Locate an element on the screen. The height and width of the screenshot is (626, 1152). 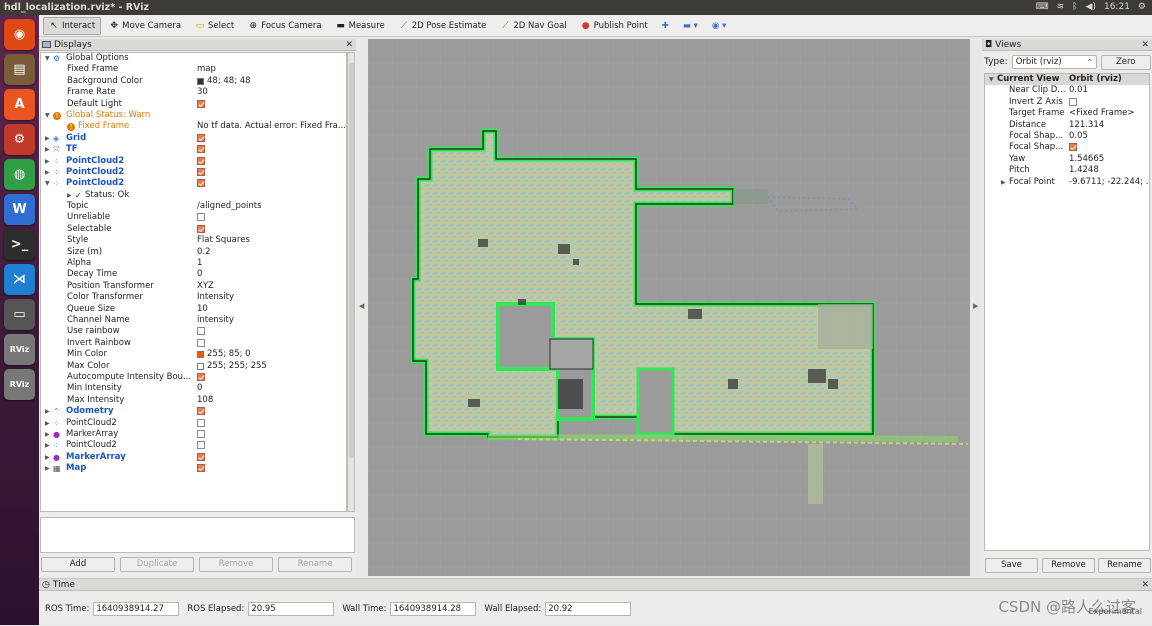
focus-camera-tool: ⊕ Focus Camera is located at coordinates (284, 26).